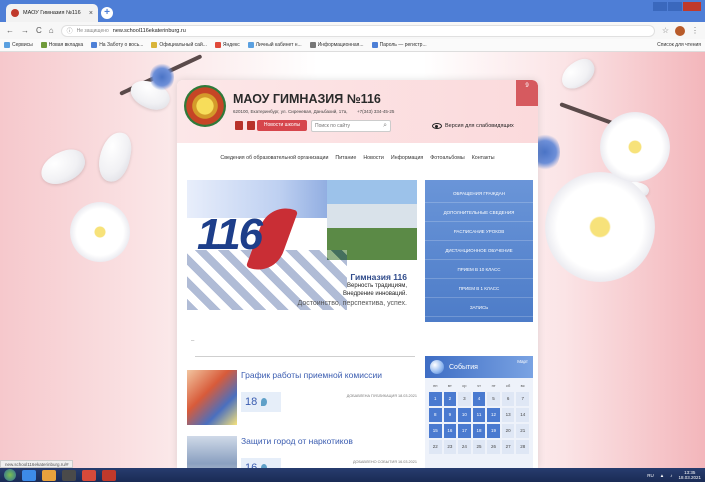  Describe the element at coordinates (231, 45) in the screenshot. I see `bookmark-label: Яндекс` at that location.